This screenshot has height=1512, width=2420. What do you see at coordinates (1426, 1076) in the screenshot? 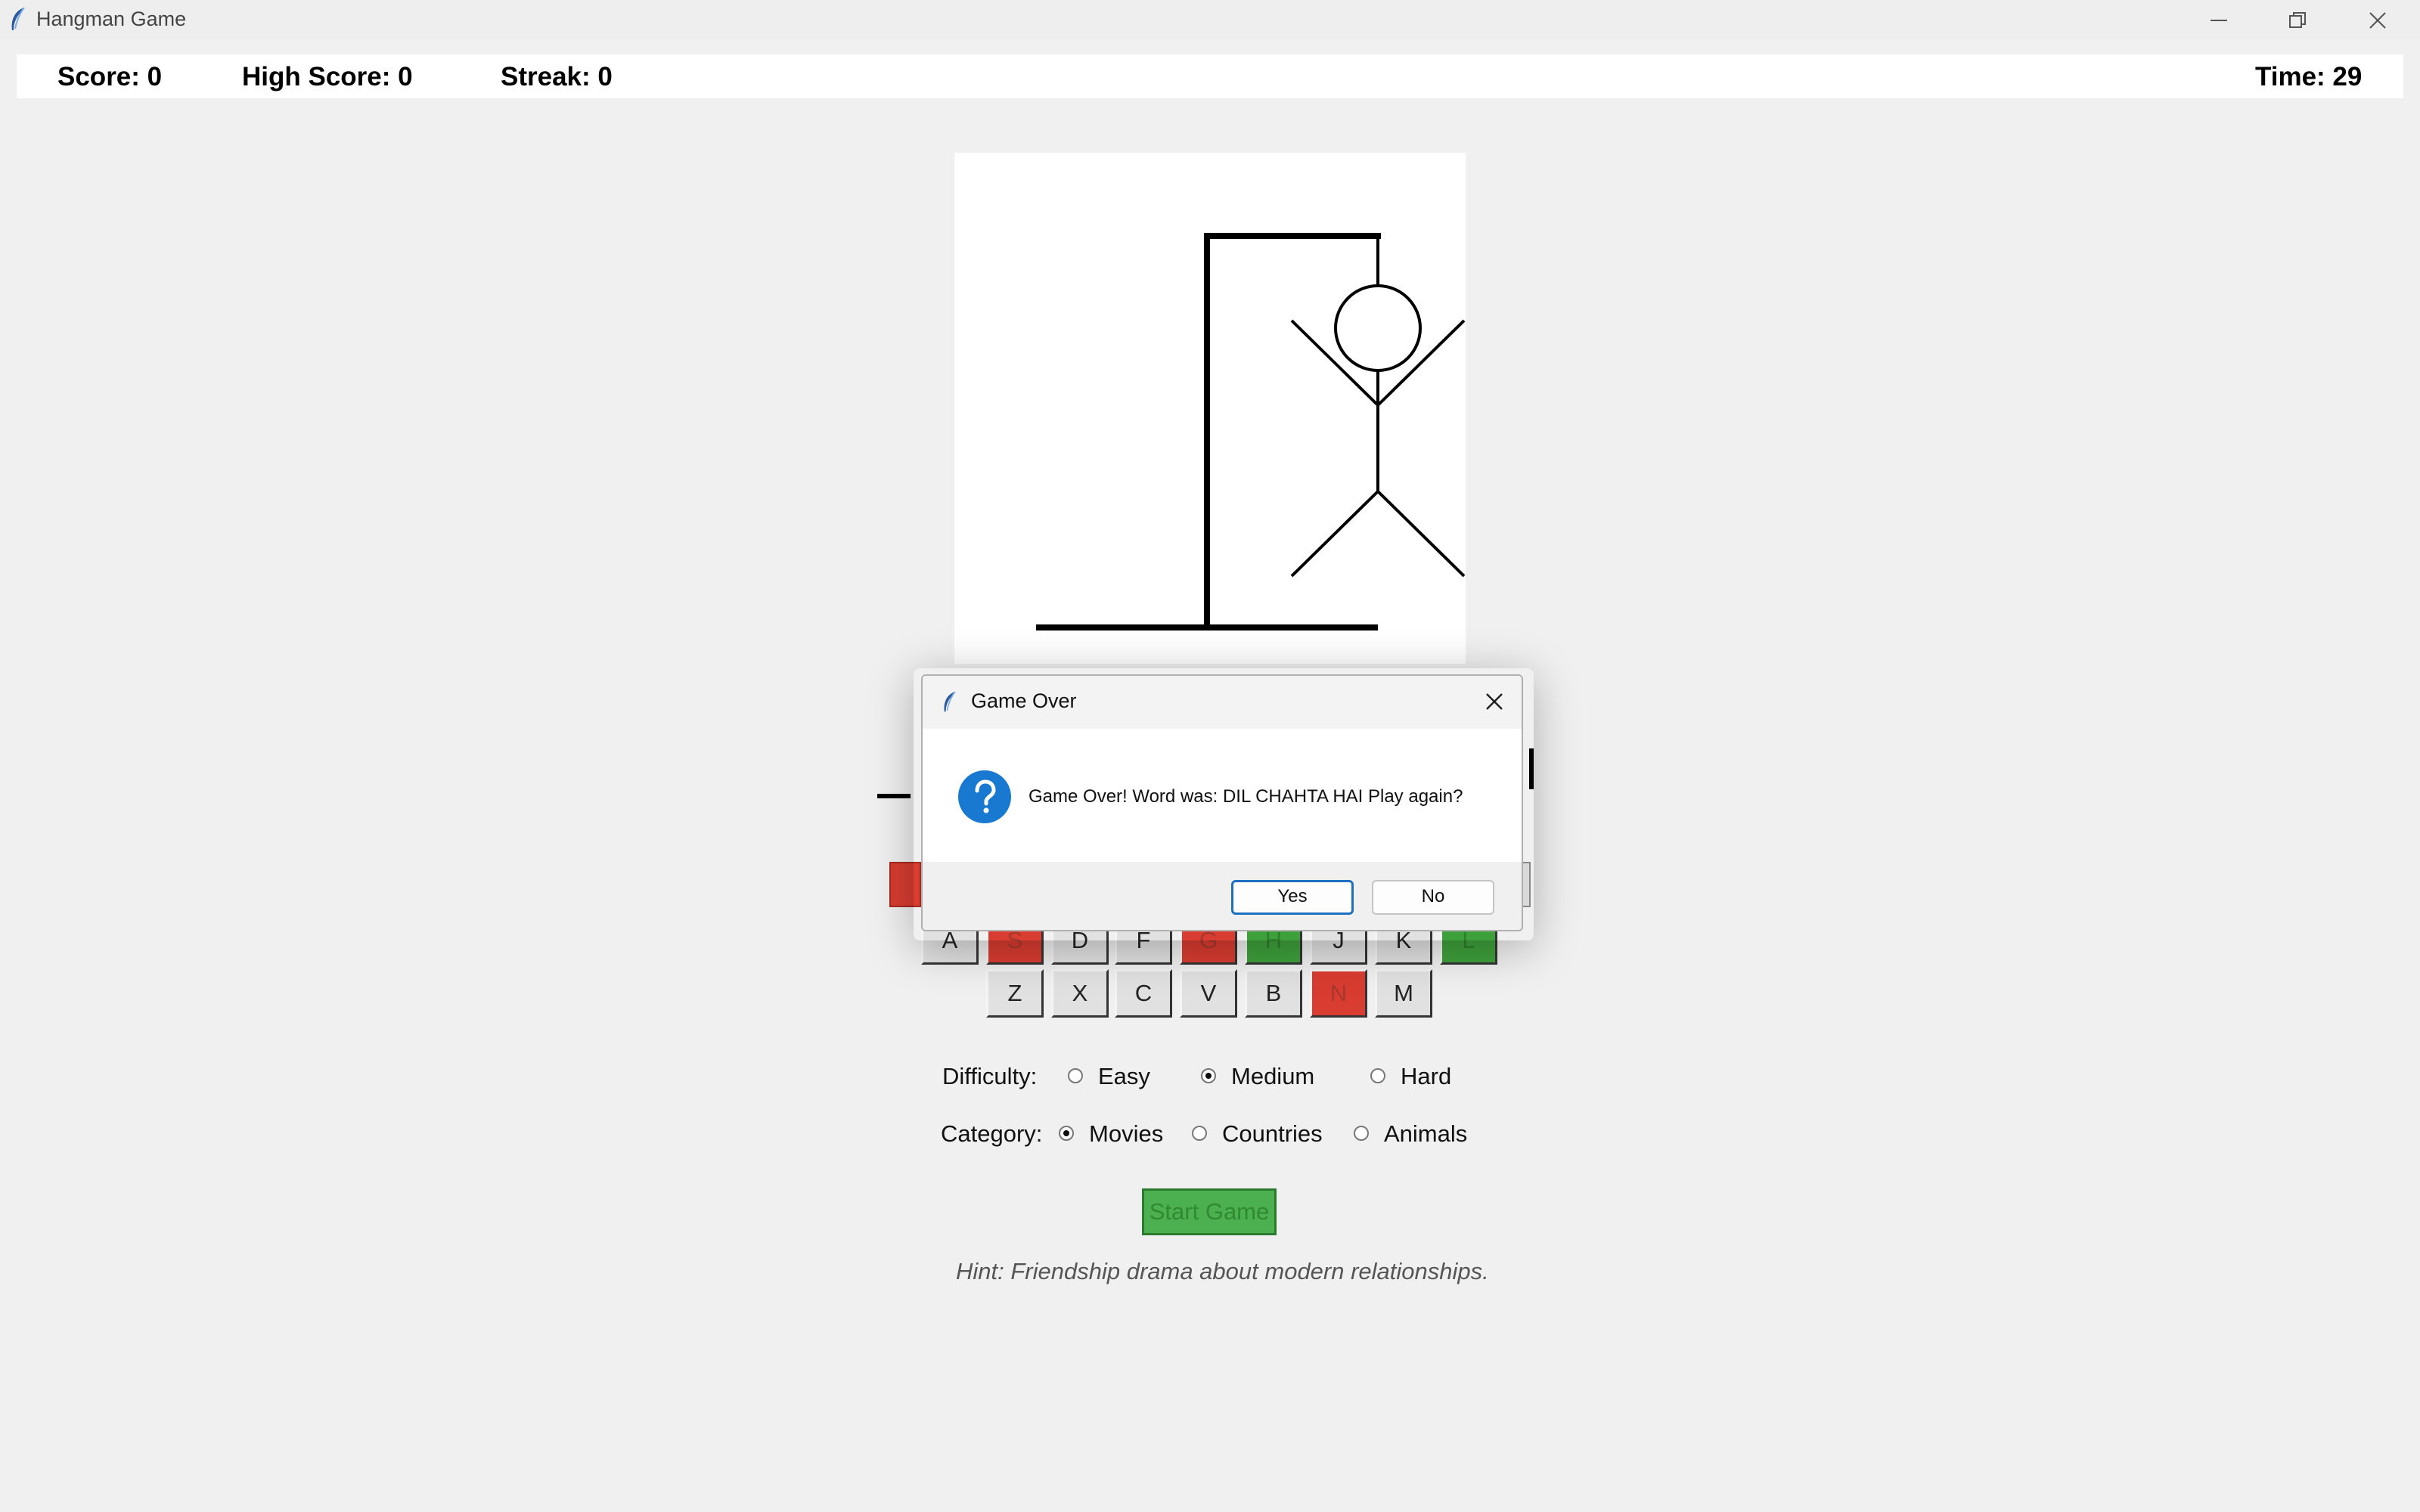
I see `radio-label: Hard` at bounding box center [1426, 1076].